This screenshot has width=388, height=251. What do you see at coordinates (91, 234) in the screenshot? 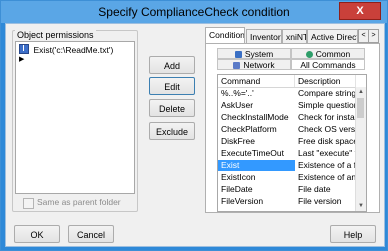
I see `cancel-button: Cancel` at bounding box center [91, 234].